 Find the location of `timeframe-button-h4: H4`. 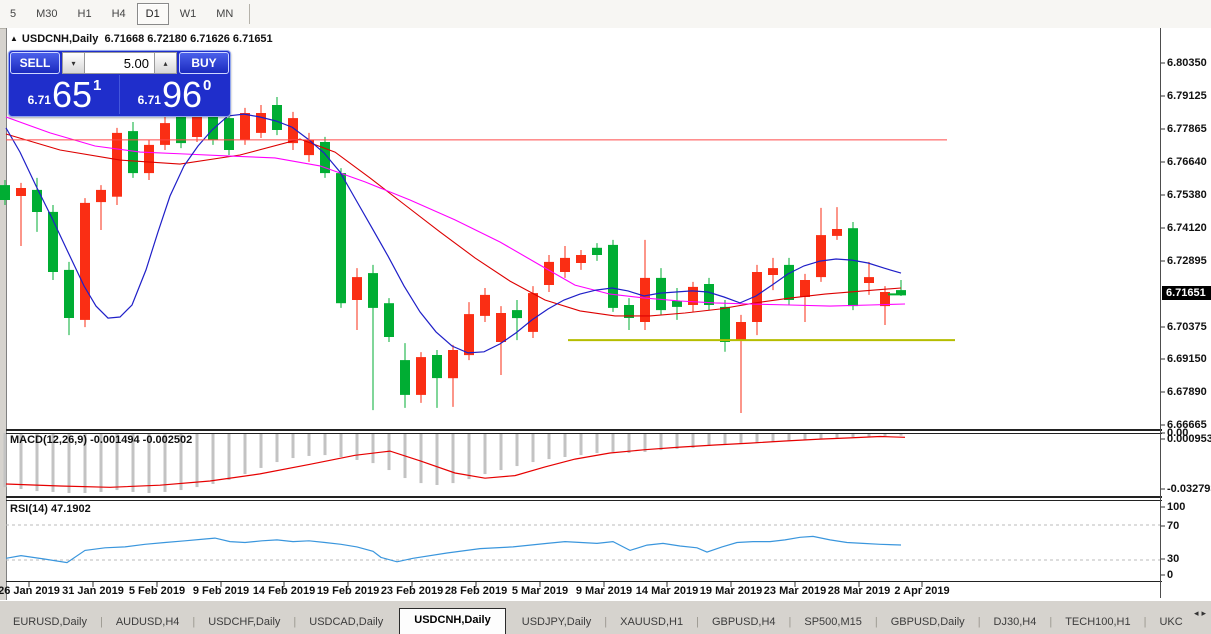

timeframe-button-h4: H4 is located at coordinates (119, 14).